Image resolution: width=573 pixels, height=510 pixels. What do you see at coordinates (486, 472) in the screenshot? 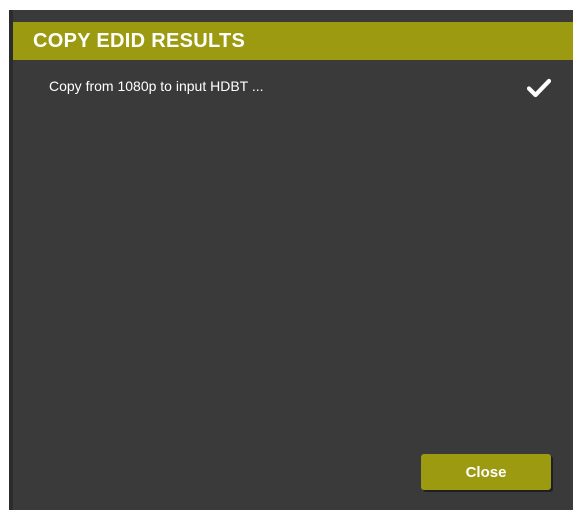
I see `close-button: Close` at bounding box center [486, 472].